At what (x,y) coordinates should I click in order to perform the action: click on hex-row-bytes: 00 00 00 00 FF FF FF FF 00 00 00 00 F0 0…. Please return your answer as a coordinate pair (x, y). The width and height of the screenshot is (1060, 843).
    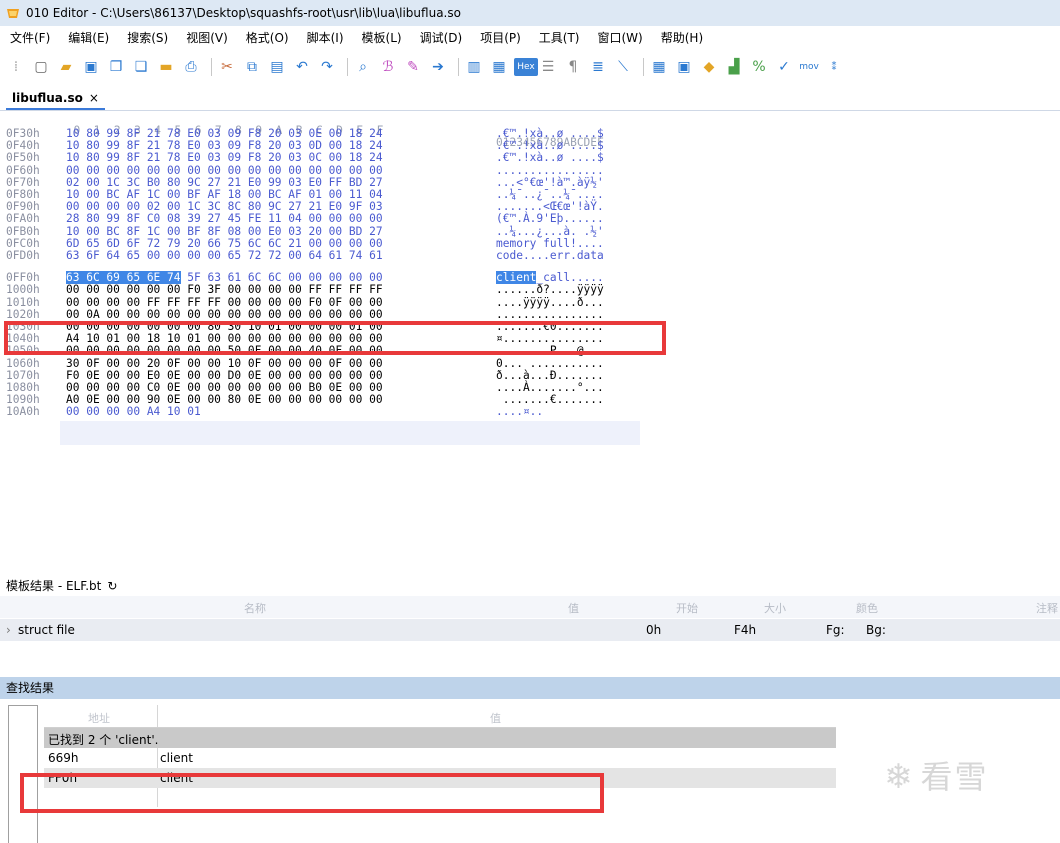
    Looking at the image, I should click on (224, 302).